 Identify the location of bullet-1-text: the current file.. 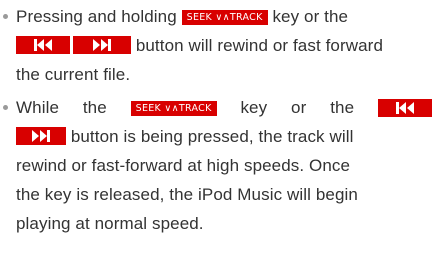
(73, 74).